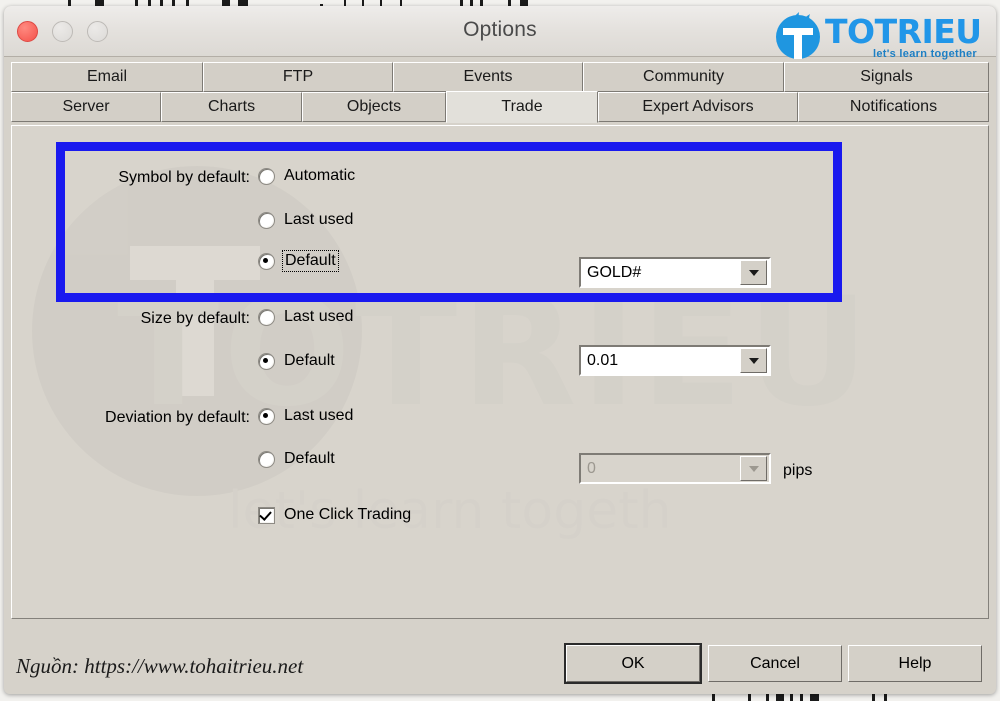 The height and width of the screenshot is (701, 1000). I want to click on button-label: Help, so click(915, 663).